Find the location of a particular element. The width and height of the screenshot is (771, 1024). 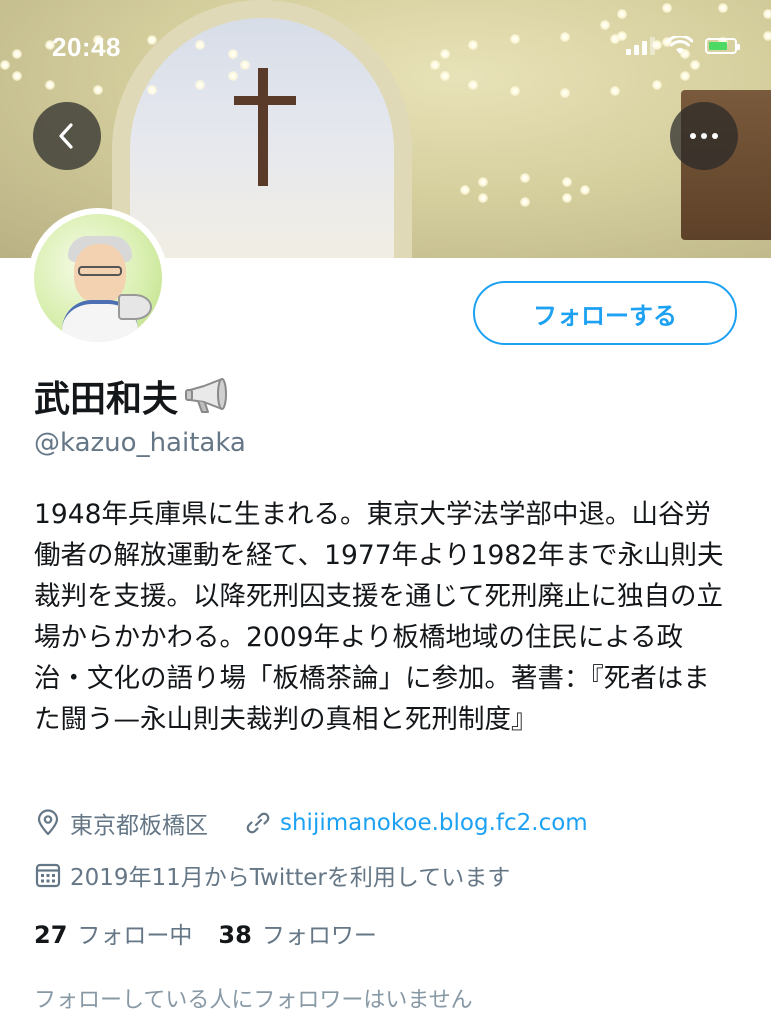

location-website-row: 東京都板橋区 shijimanokoe.blog.fc2.com is located at coordinates (311, 823).